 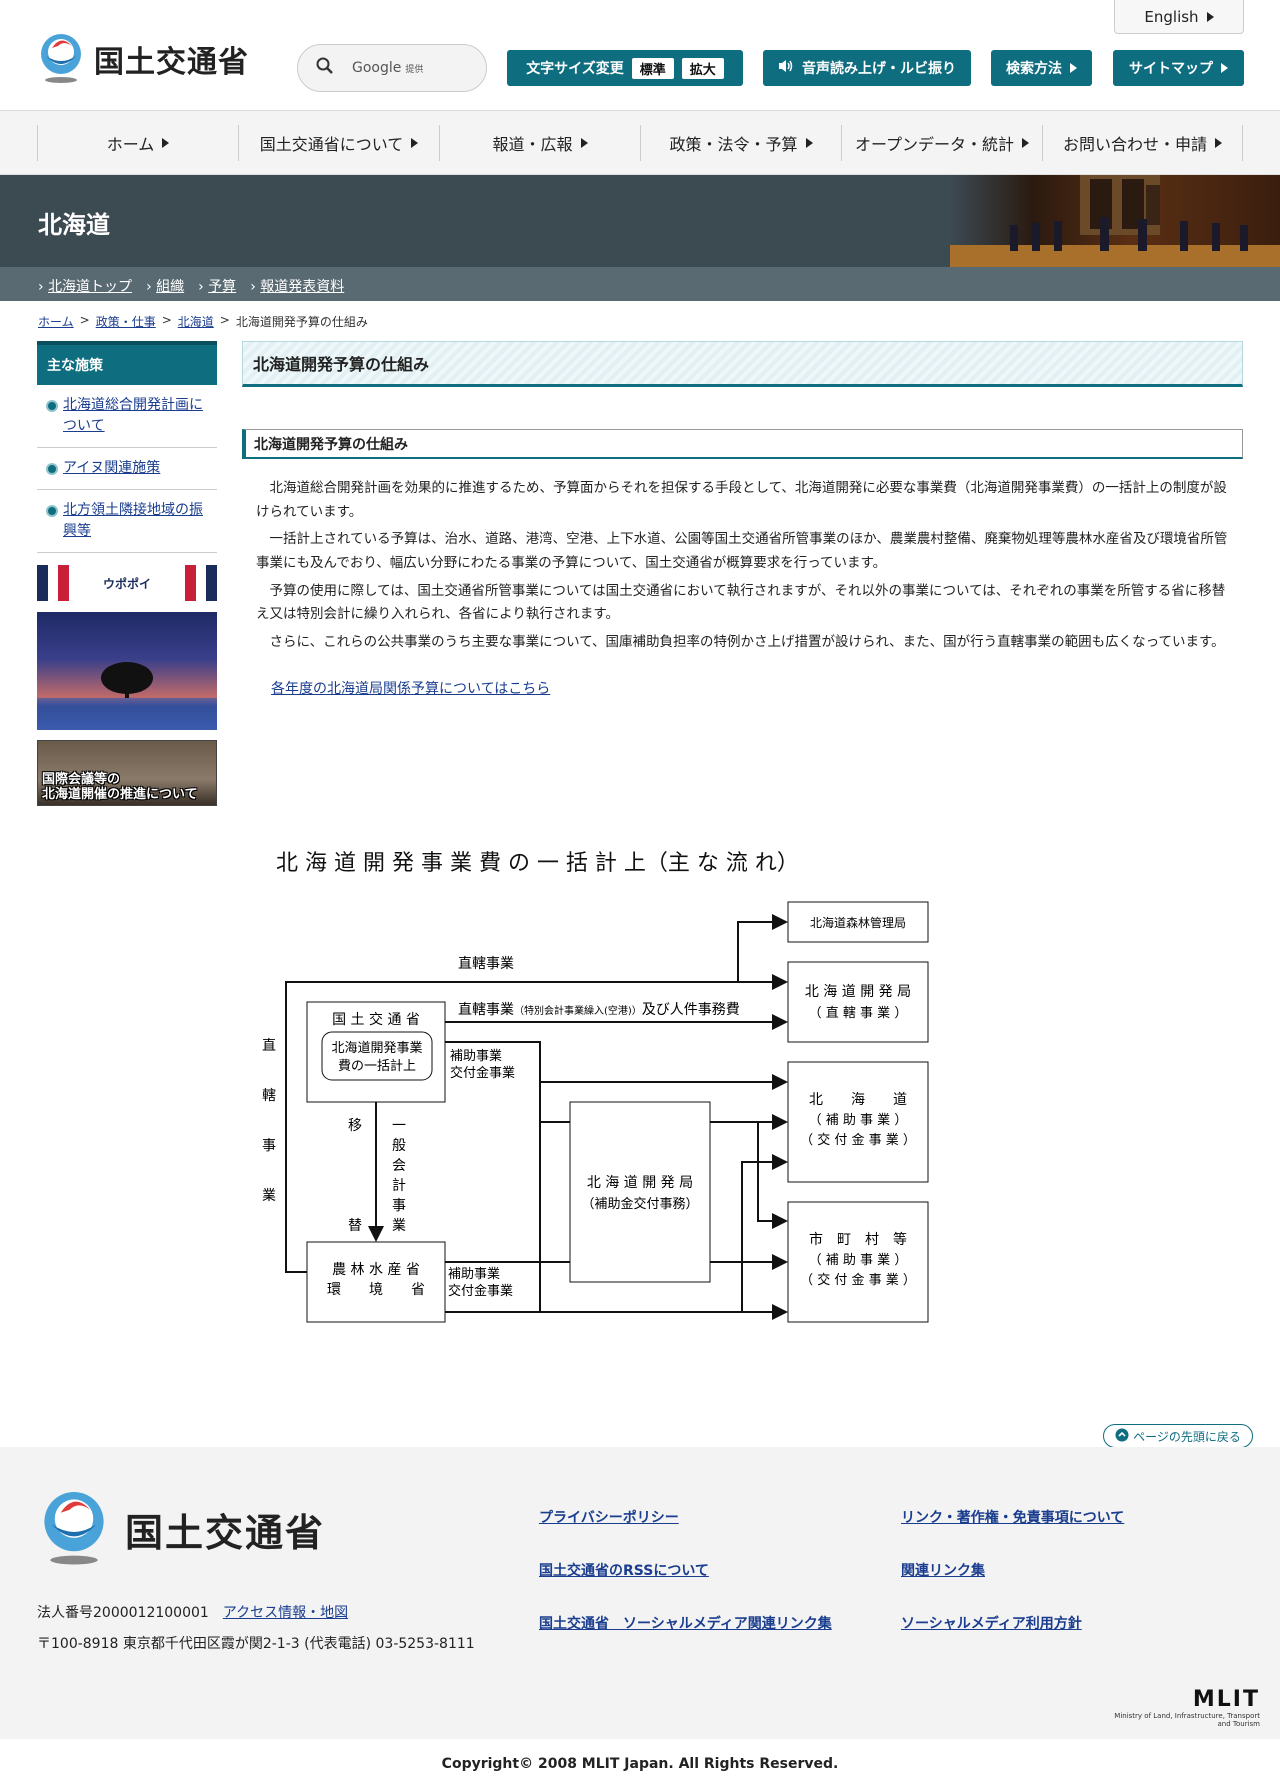 I want to click on gnav-item-press: 報道・広報, so click(x=539, y=143).